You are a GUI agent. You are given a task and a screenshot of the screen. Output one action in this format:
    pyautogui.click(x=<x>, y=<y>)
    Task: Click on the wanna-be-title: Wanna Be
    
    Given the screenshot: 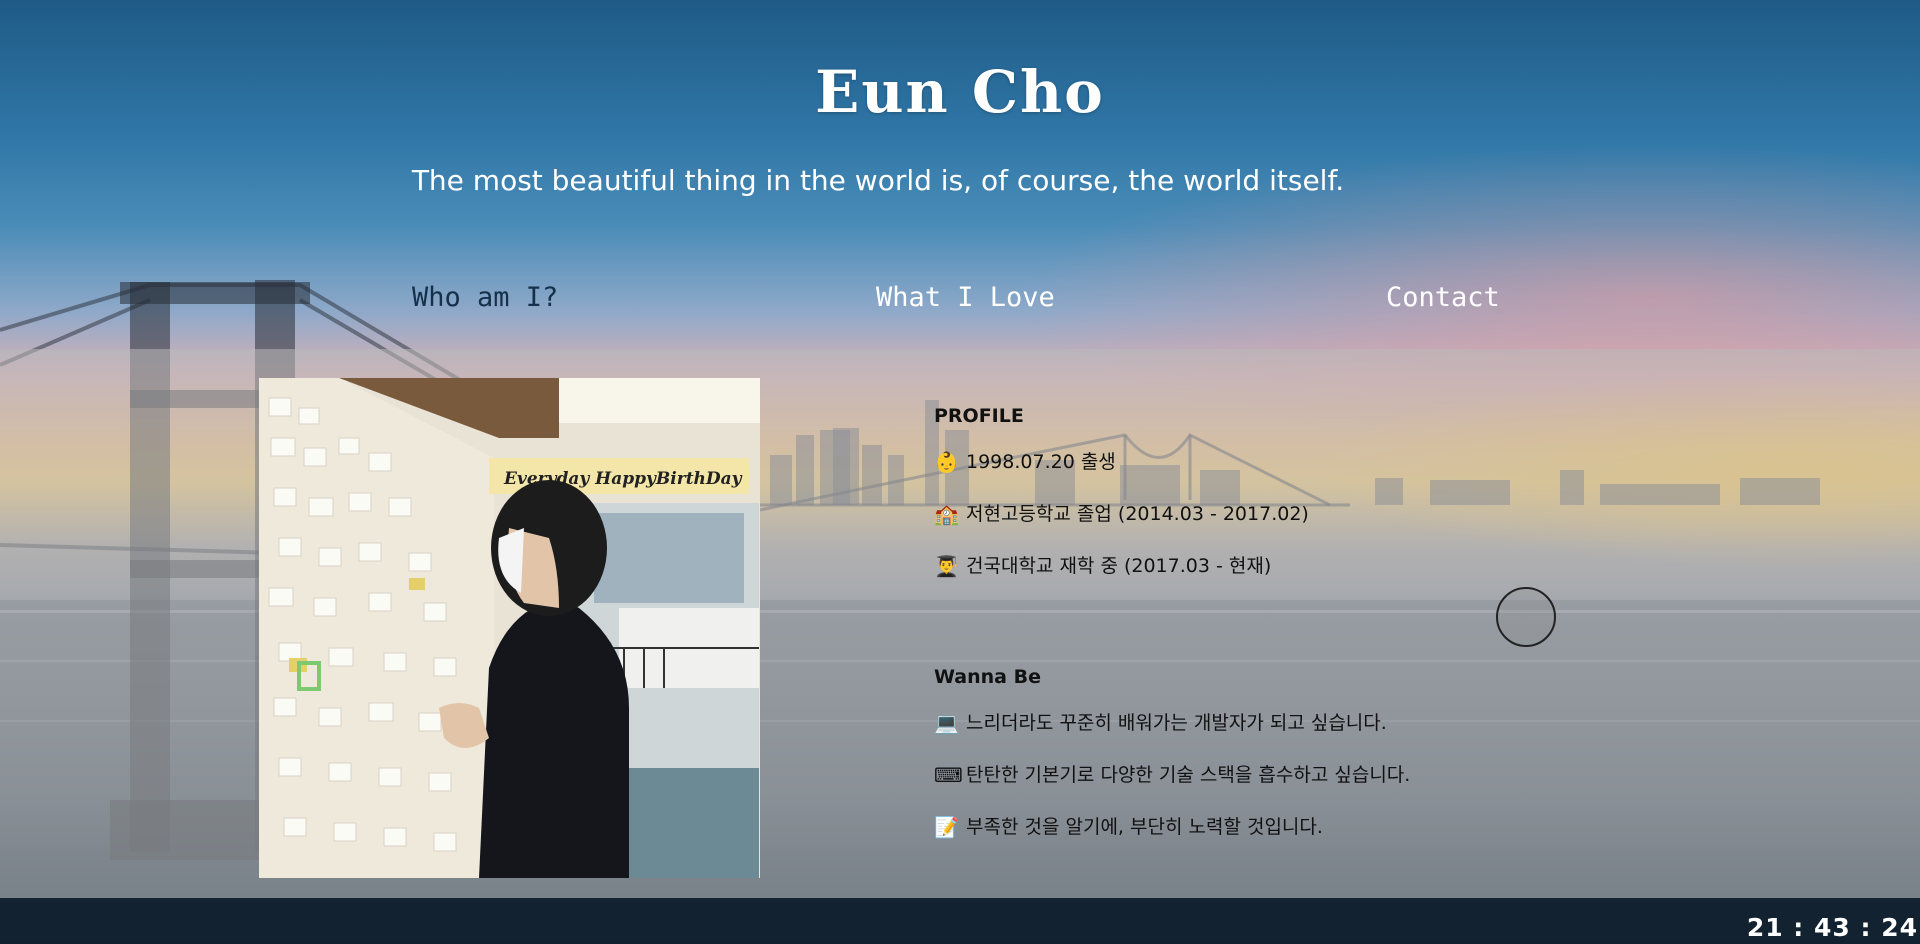 What is the action you would take?
    pyautogui.click(x=987, y=677)
    